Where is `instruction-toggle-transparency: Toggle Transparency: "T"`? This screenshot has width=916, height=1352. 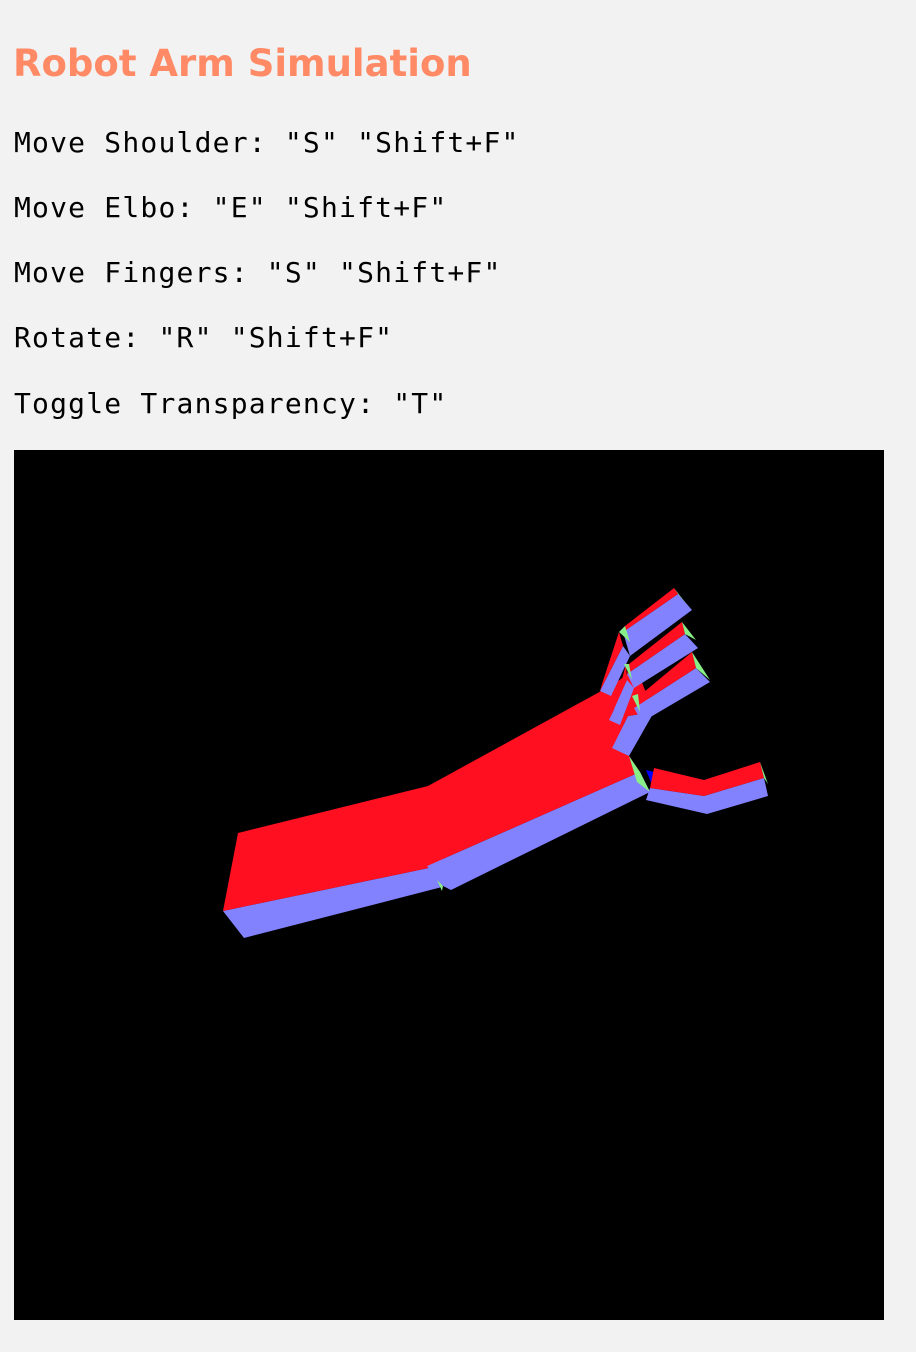 instruction-toggle-transparency: Toggle Transparency: "T" is located at coordinates (231, 403).